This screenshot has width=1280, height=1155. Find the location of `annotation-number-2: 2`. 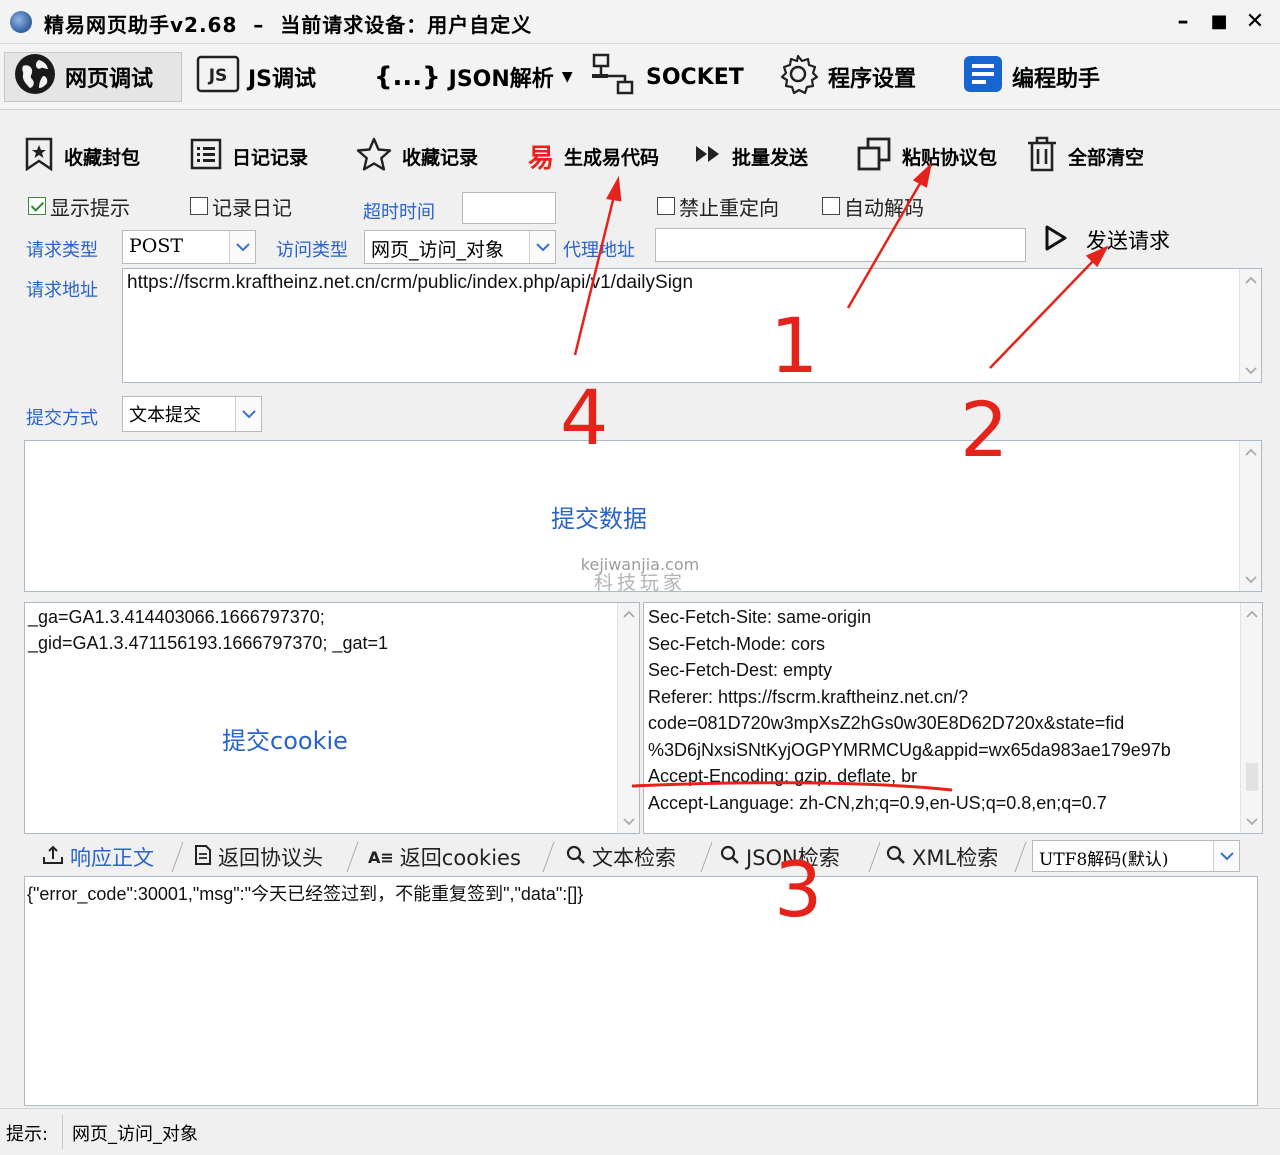

annotation-number-2: 2 is located at coordinates (984, 429).